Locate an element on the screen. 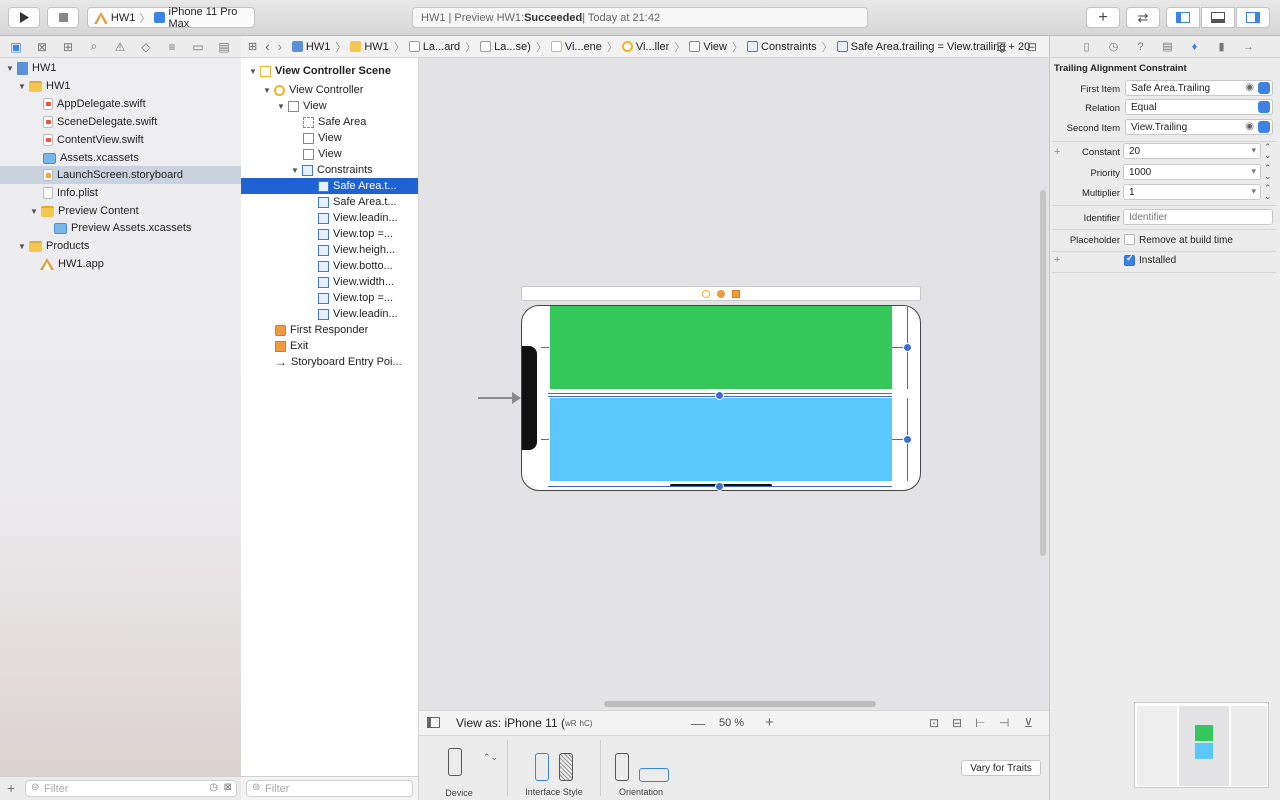 This screenshot has height=800, width=1280. embed-in-icon: ⊟ is located at coordinates (957, 723).